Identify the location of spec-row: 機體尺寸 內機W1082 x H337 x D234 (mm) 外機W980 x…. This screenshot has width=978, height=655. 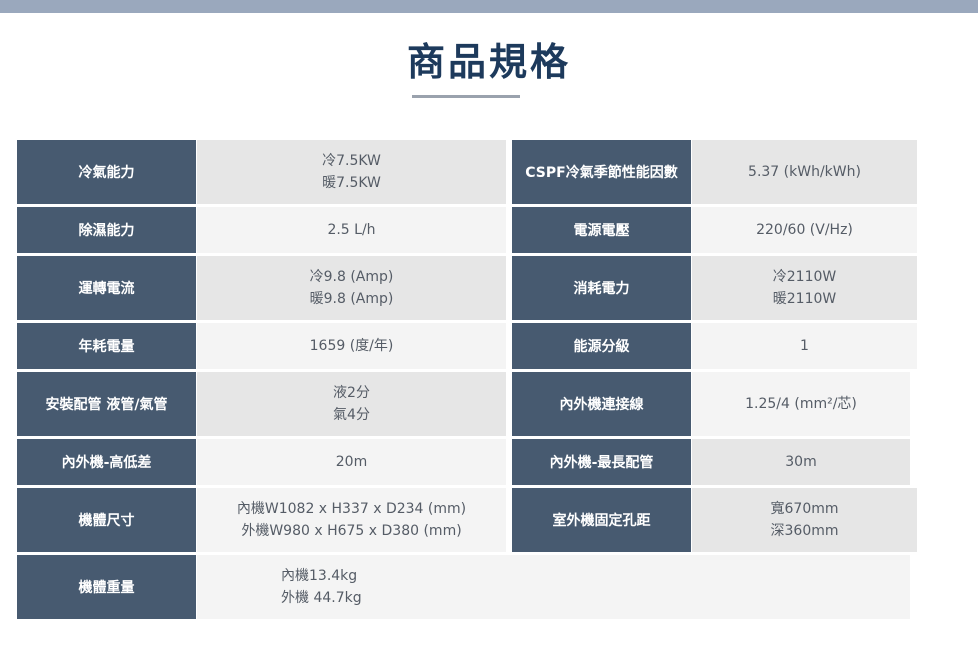
(467, 520).